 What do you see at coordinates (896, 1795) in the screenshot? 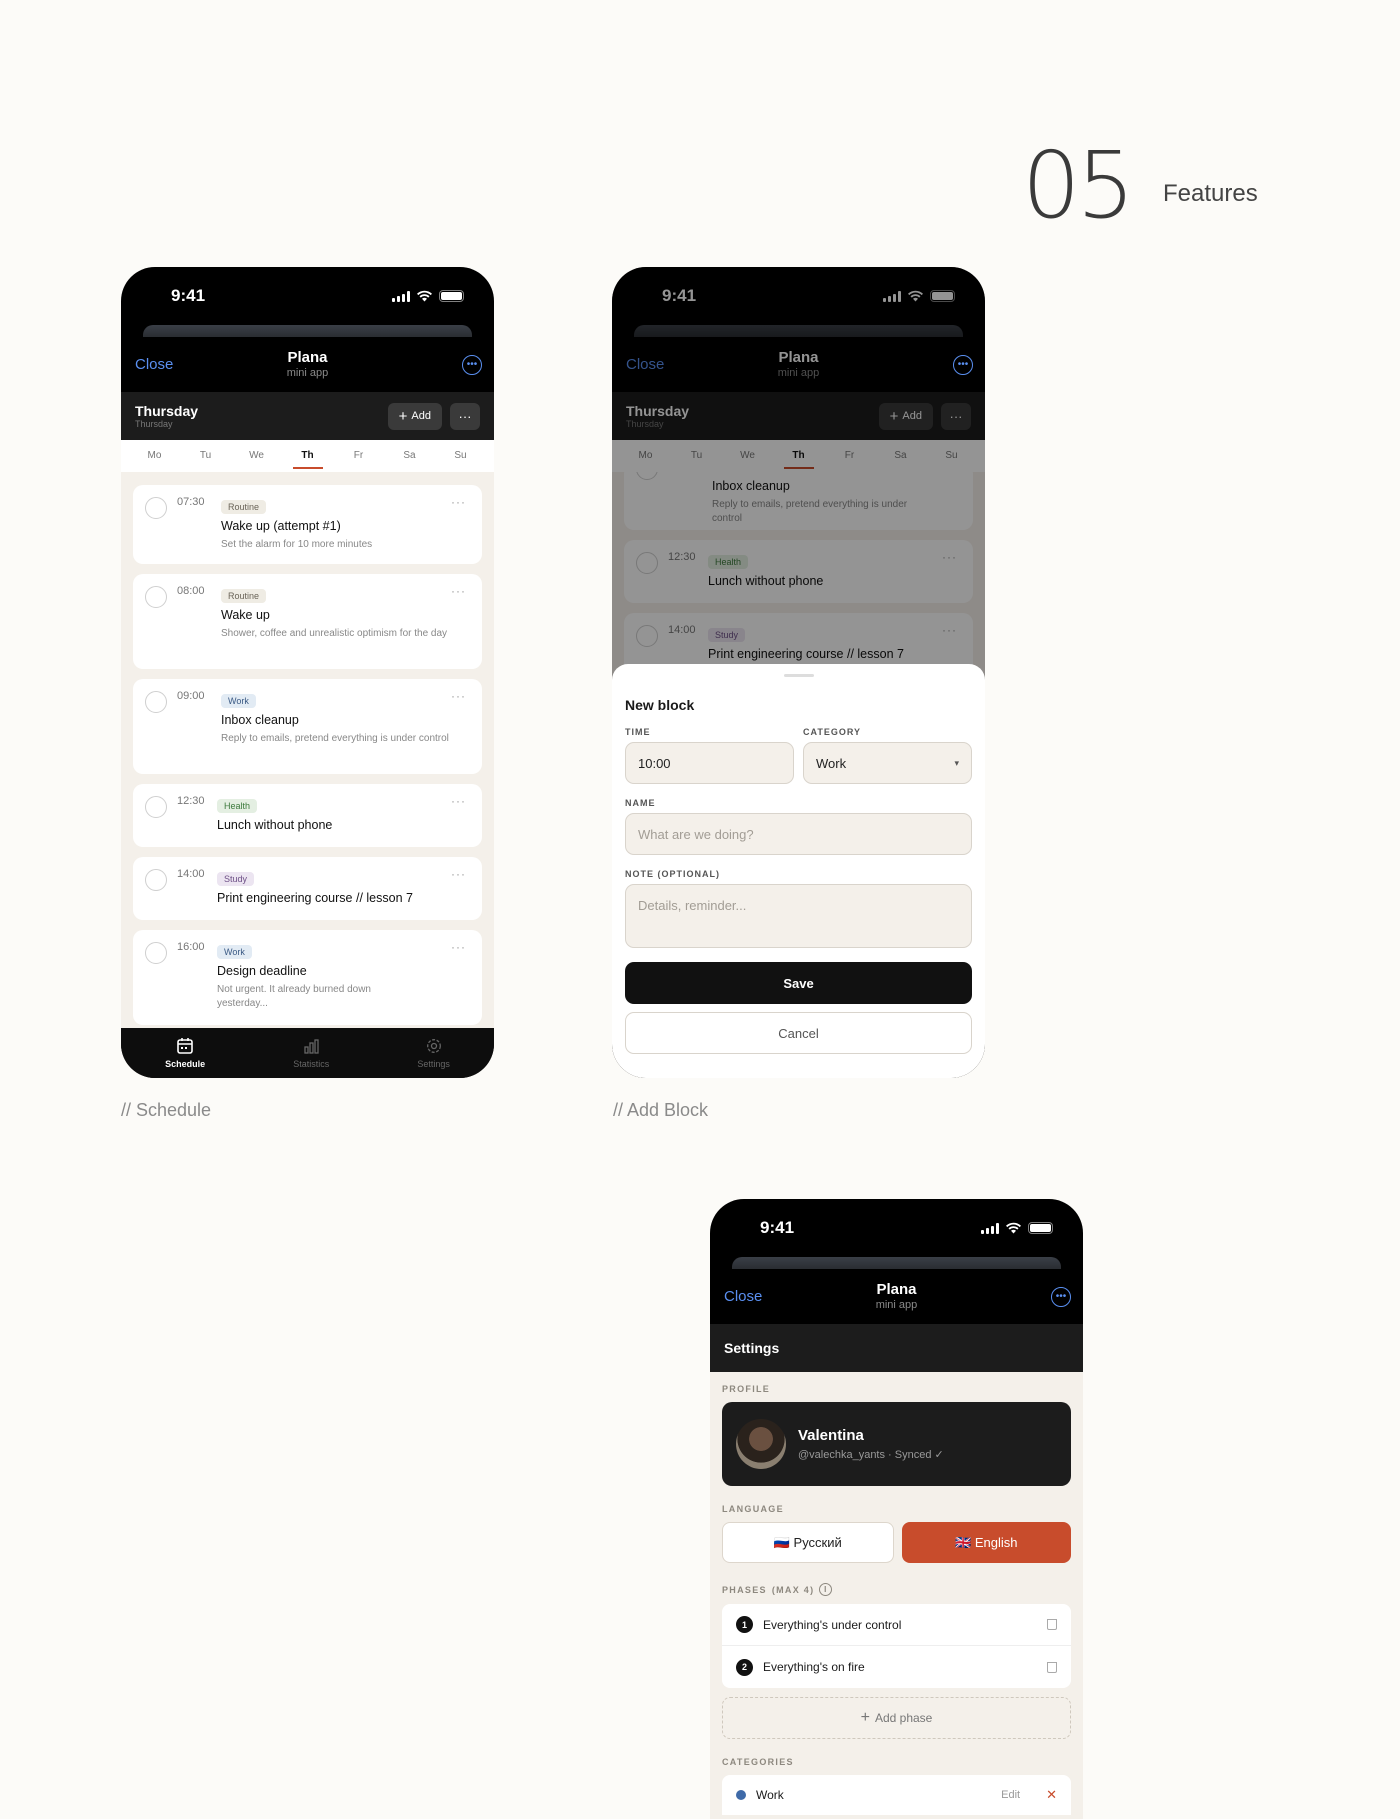
I see `category-row: Work Edit ✕` at bounding box center [896, 1795].